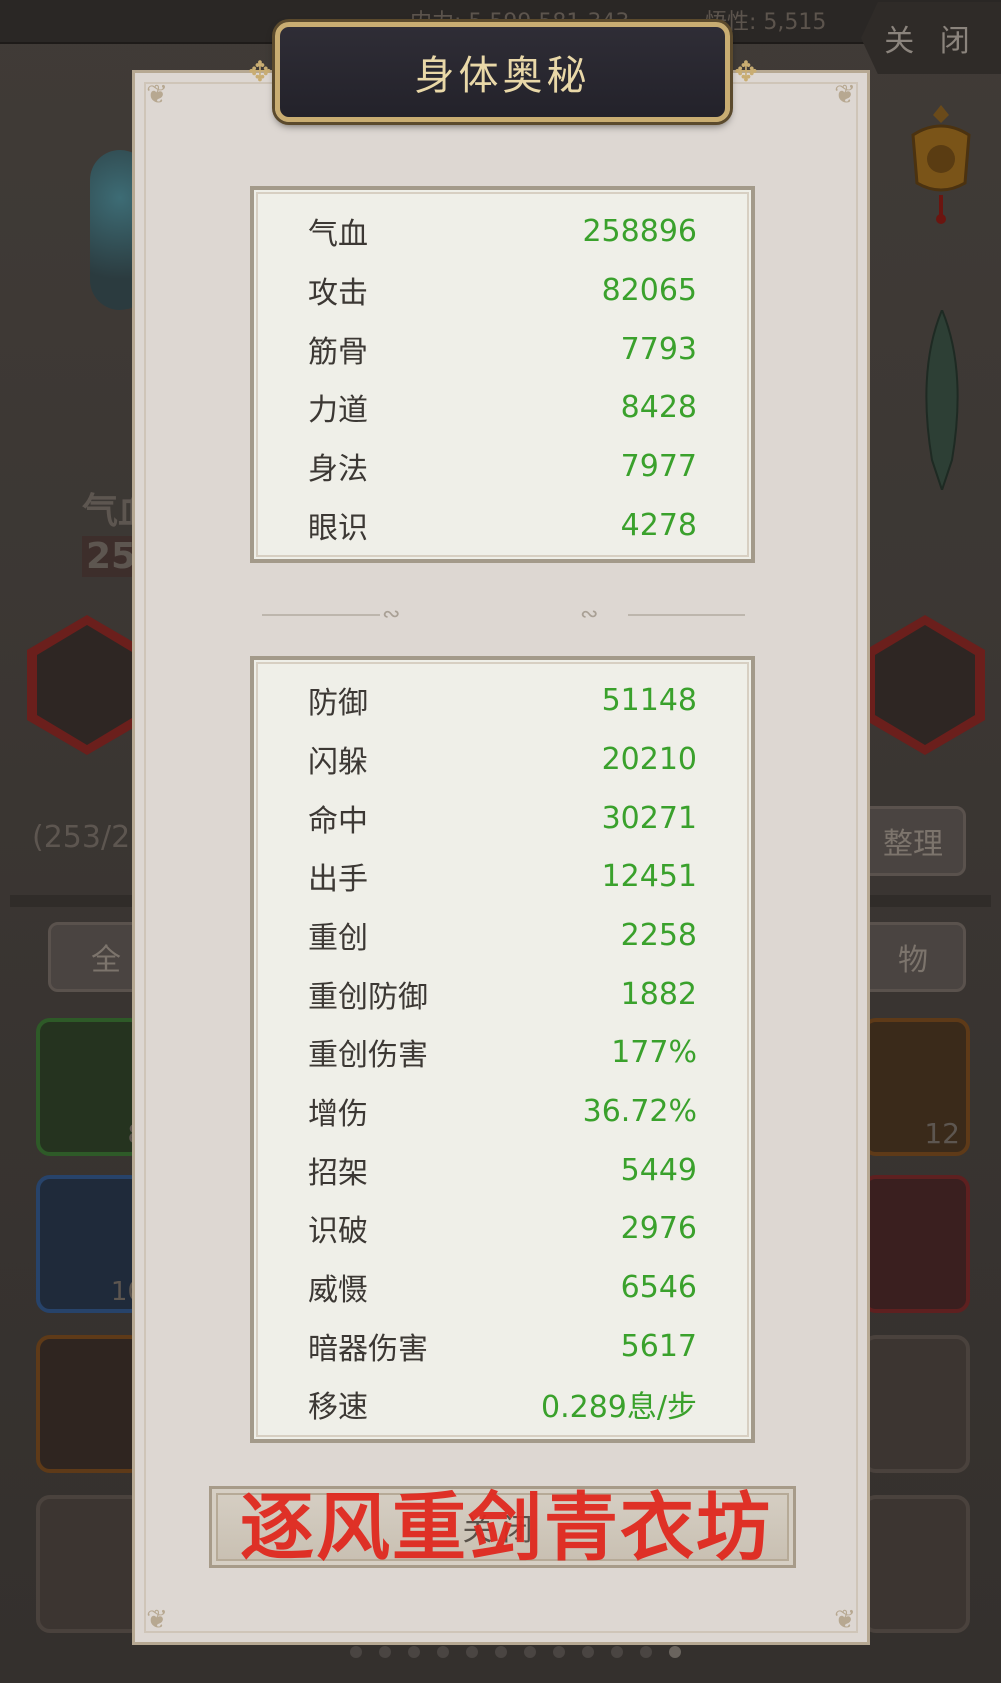  What do you see at coordinates (502, 231) in the screenshot?
I see `stat-row: 气血 258896` at bounding box center [502, 231].